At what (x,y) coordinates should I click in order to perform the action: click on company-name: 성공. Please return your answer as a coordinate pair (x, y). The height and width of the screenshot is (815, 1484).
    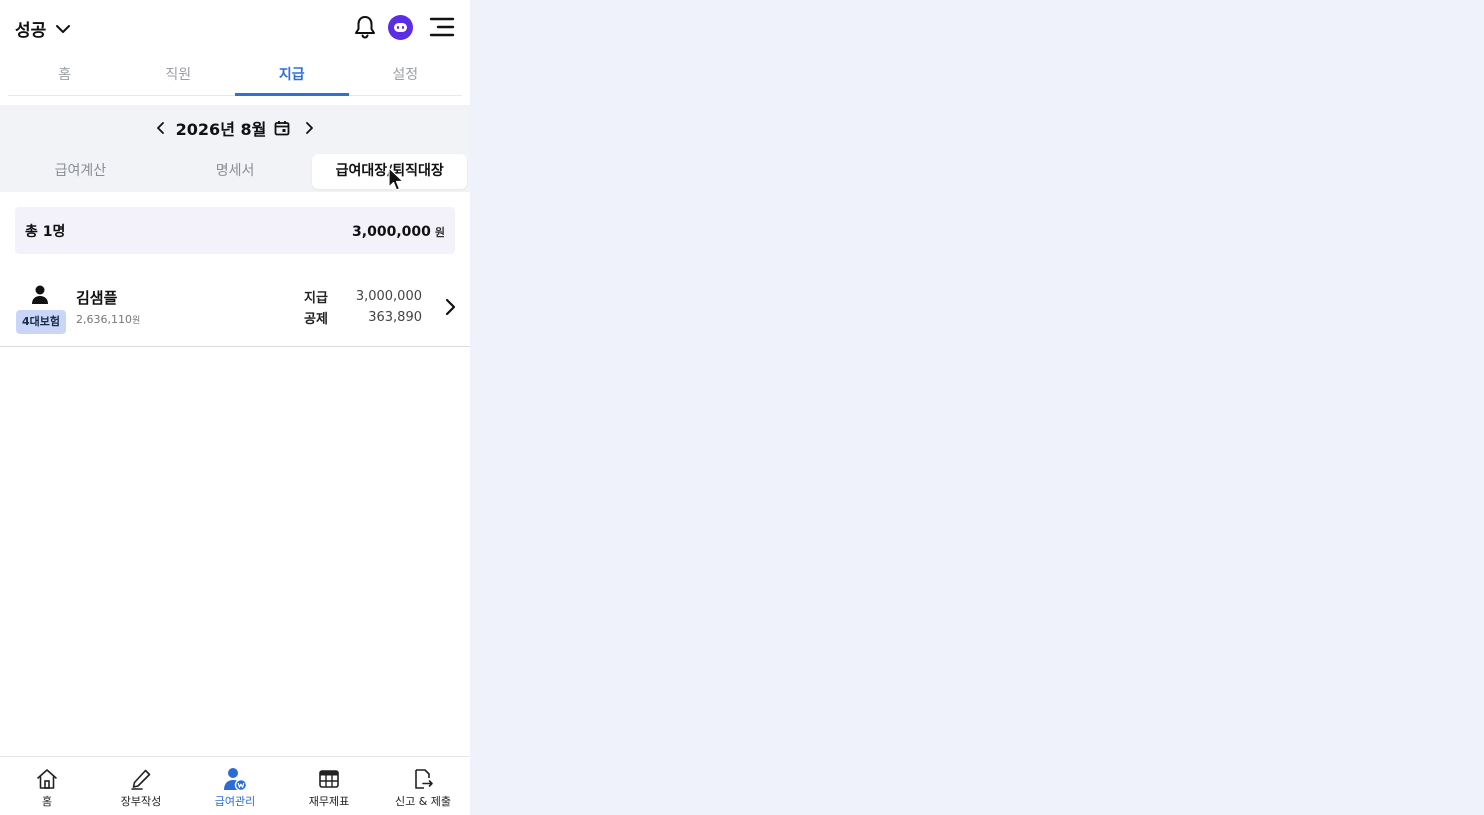
    Looking at the image, I should click on (31, 31).